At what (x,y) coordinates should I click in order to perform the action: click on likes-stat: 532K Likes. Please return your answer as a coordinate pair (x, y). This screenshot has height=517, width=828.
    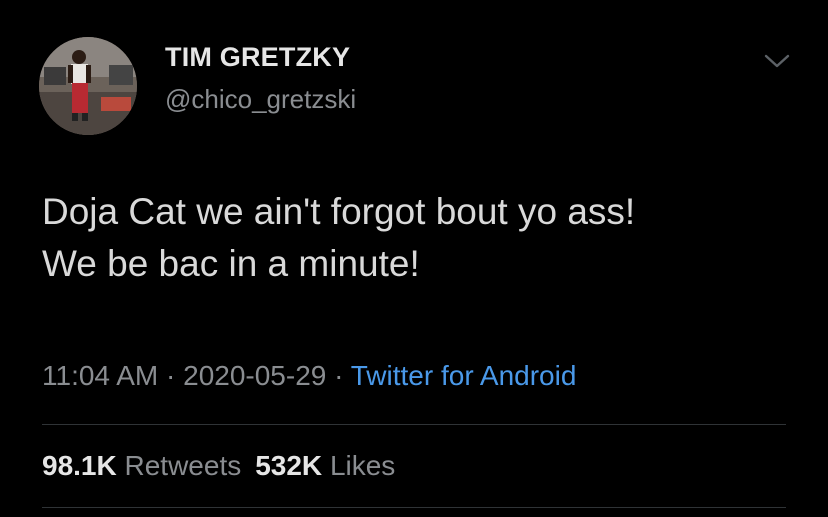
    Looking at the image, I should click on (325, 465).